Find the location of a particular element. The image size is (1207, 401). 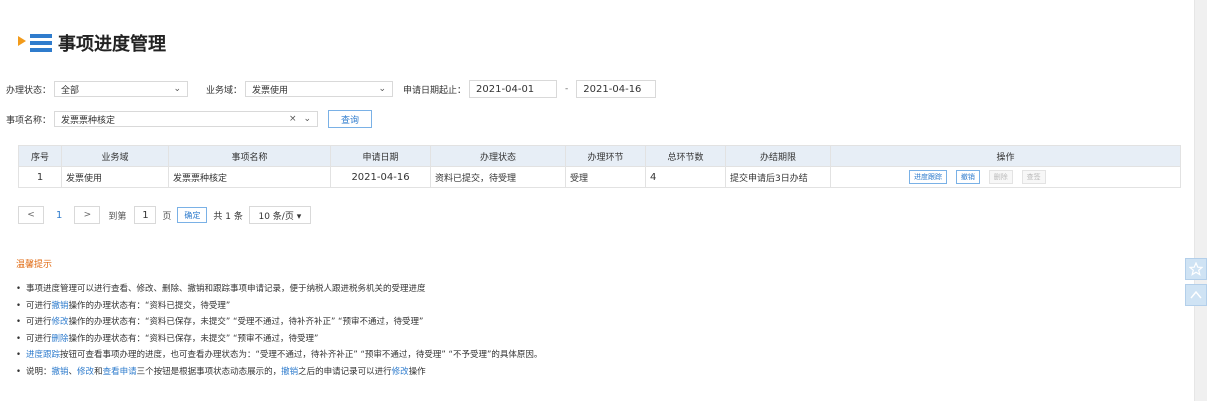

delete-button: 删除 is located at coordinates (1000, 177).